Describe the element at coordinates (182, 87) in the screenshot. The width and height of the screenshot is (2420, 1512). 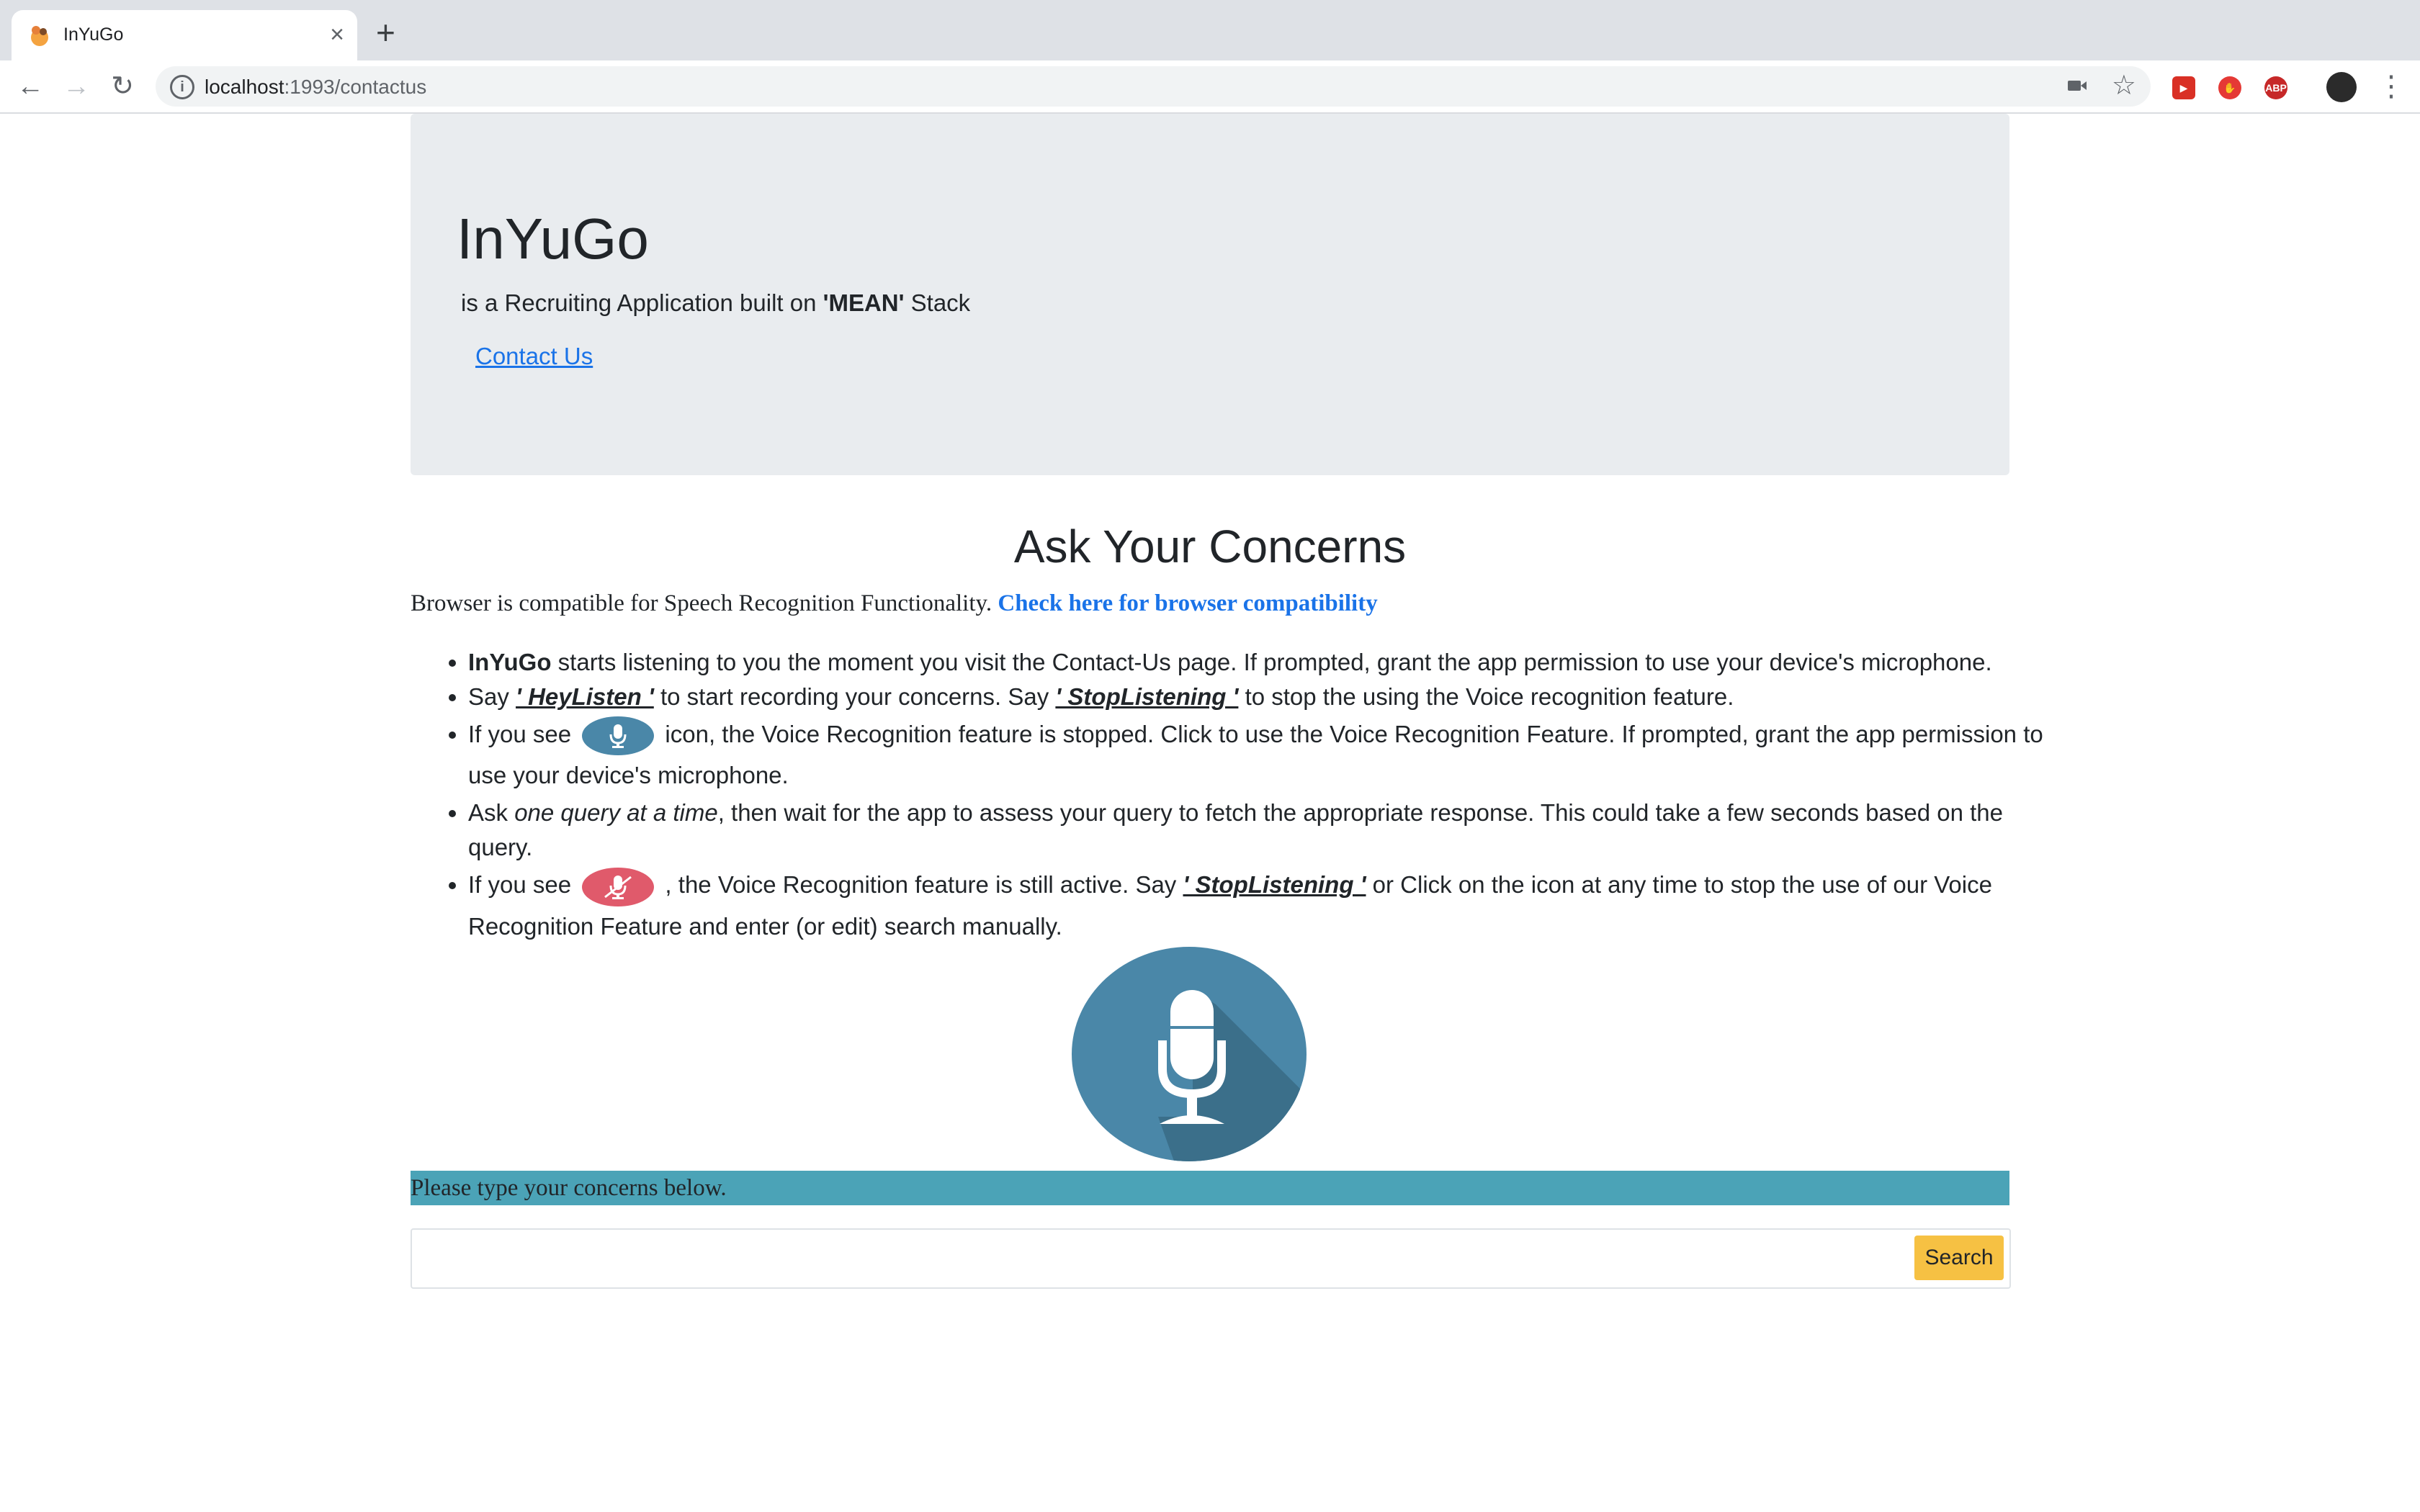
I see `site-info-icon: i` at that location.